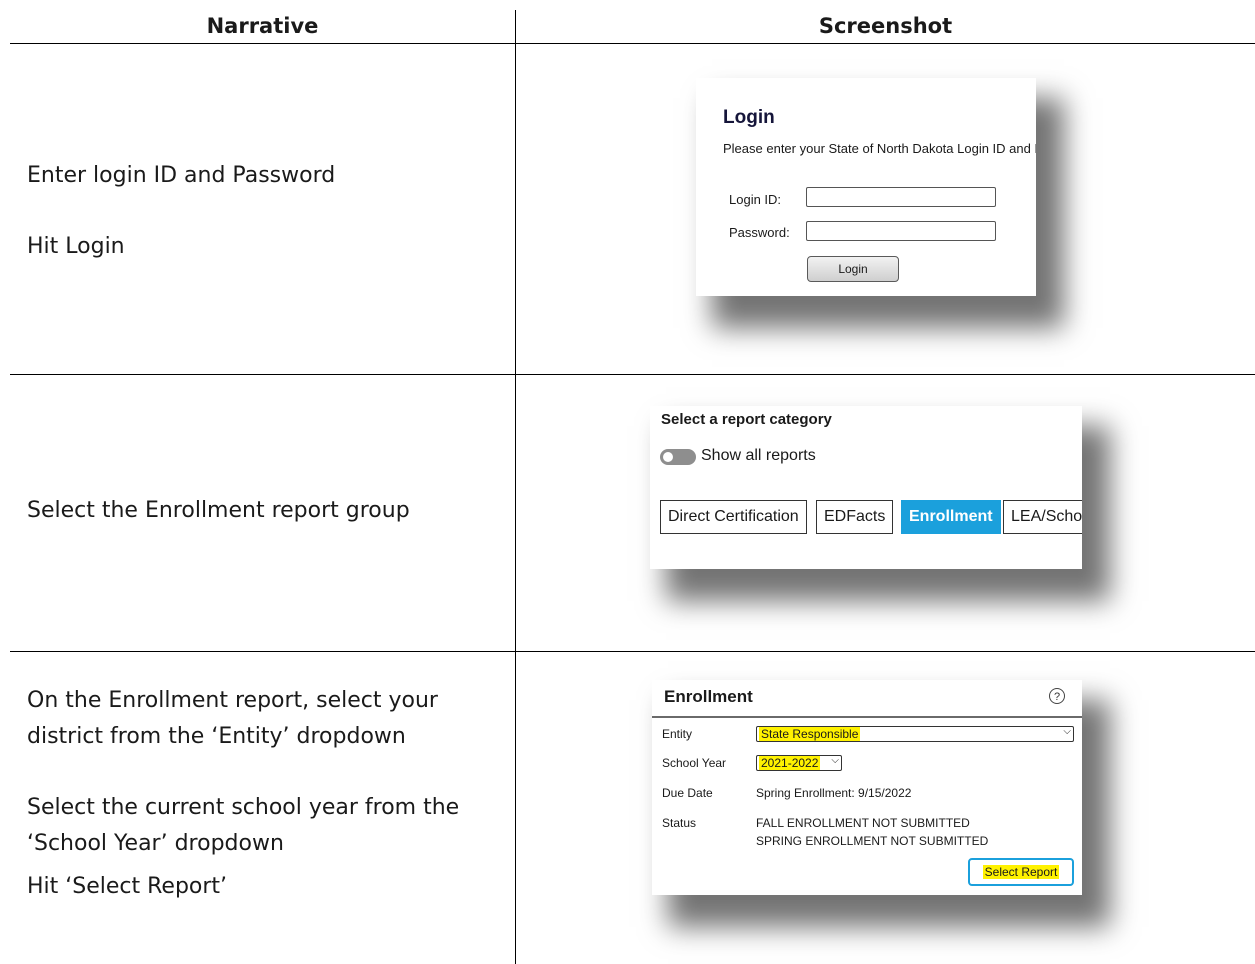  I want to click on narrative-step-select-report: Hit ‘Select Report’, so click(127, 886).